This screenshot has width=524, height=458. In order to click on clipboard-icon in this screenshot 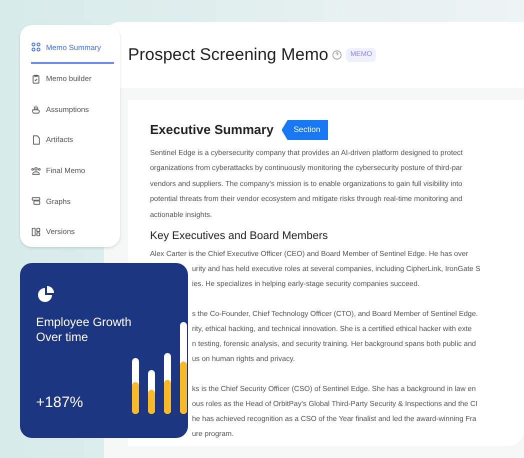, I will do `click(36, 79)`.